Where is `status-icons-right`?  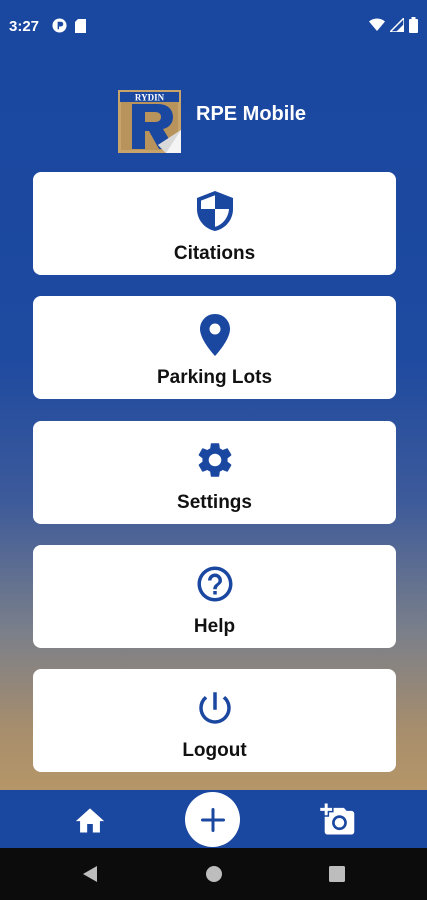 status-icons-right is located at coordinates (393, 27).